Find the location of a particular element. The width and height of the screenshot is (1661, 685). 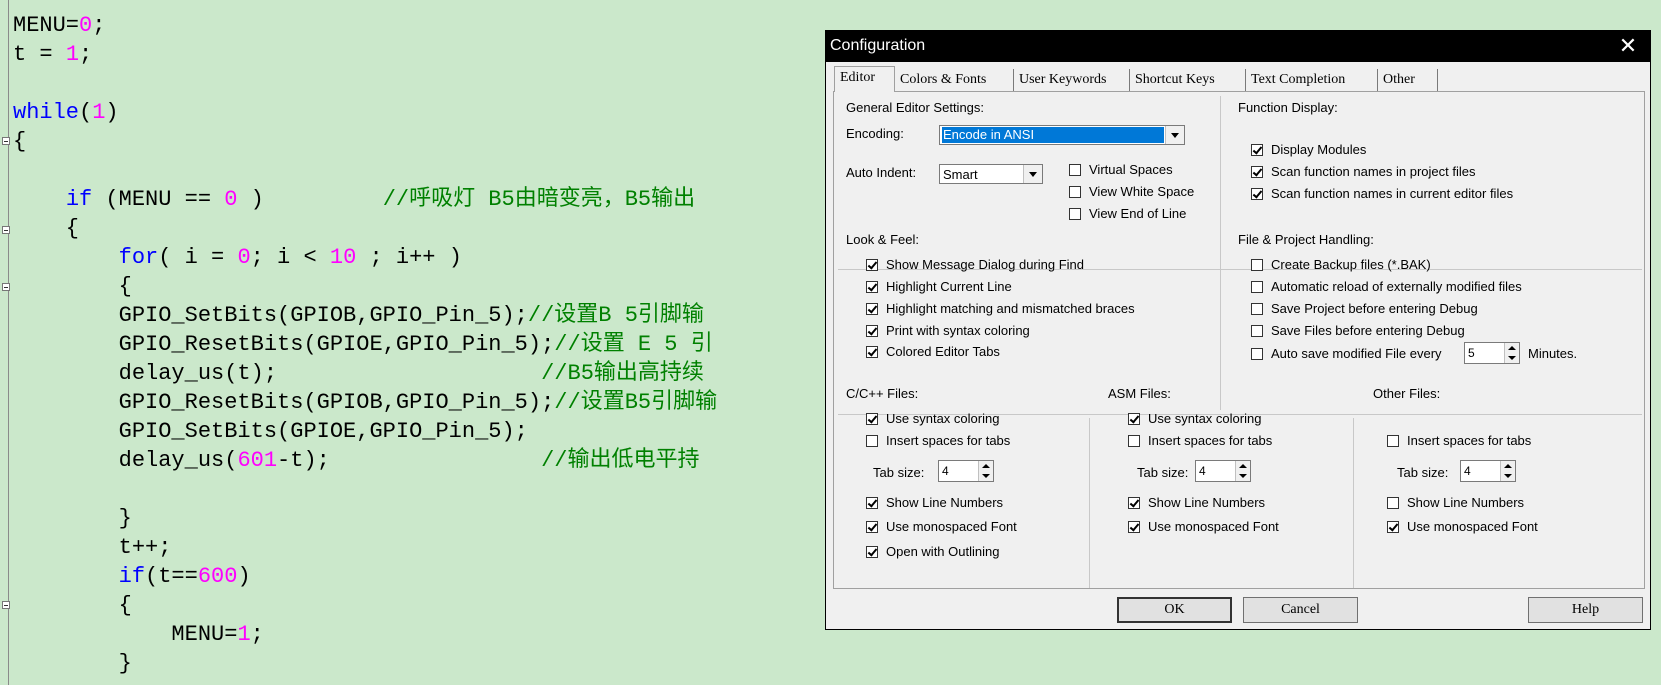

code-token: t++; is located at coordinates (92, 547).